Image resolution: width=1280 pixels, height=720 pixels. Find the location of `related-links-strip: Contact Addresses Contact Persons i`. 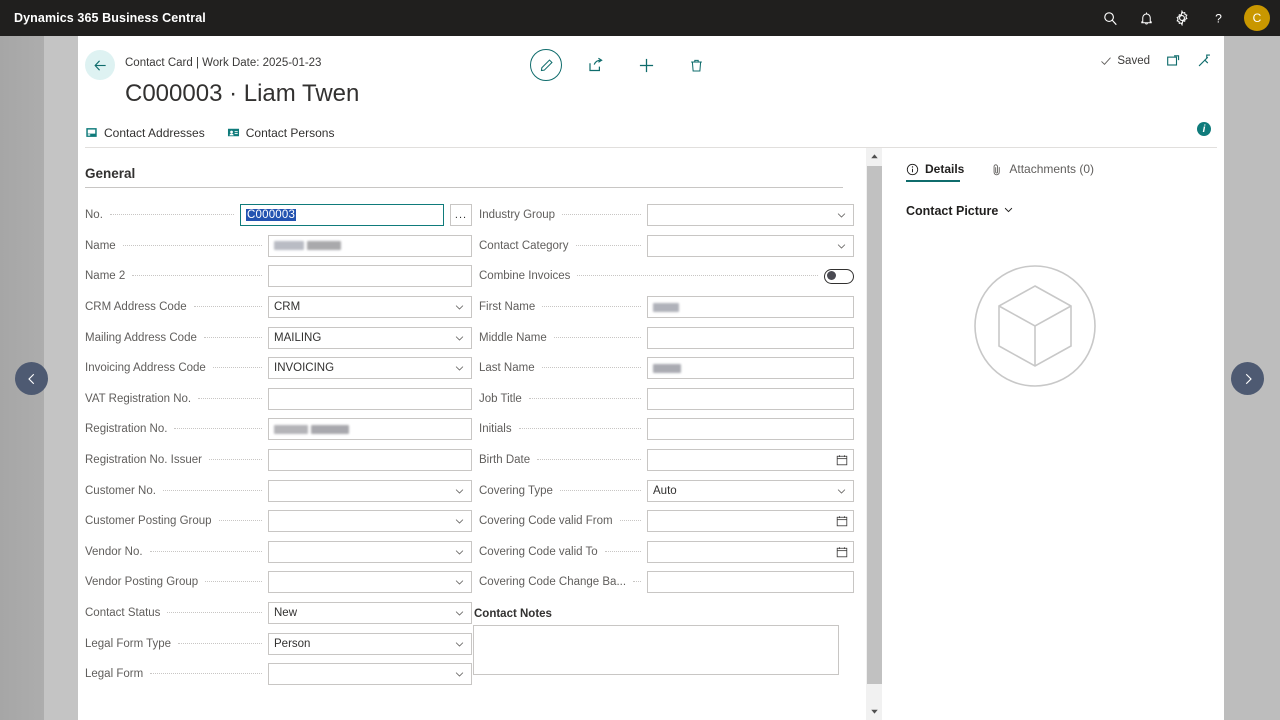

related-links-strip: Contact Addresses Contact Persons i is located at coordinates (651, 134).